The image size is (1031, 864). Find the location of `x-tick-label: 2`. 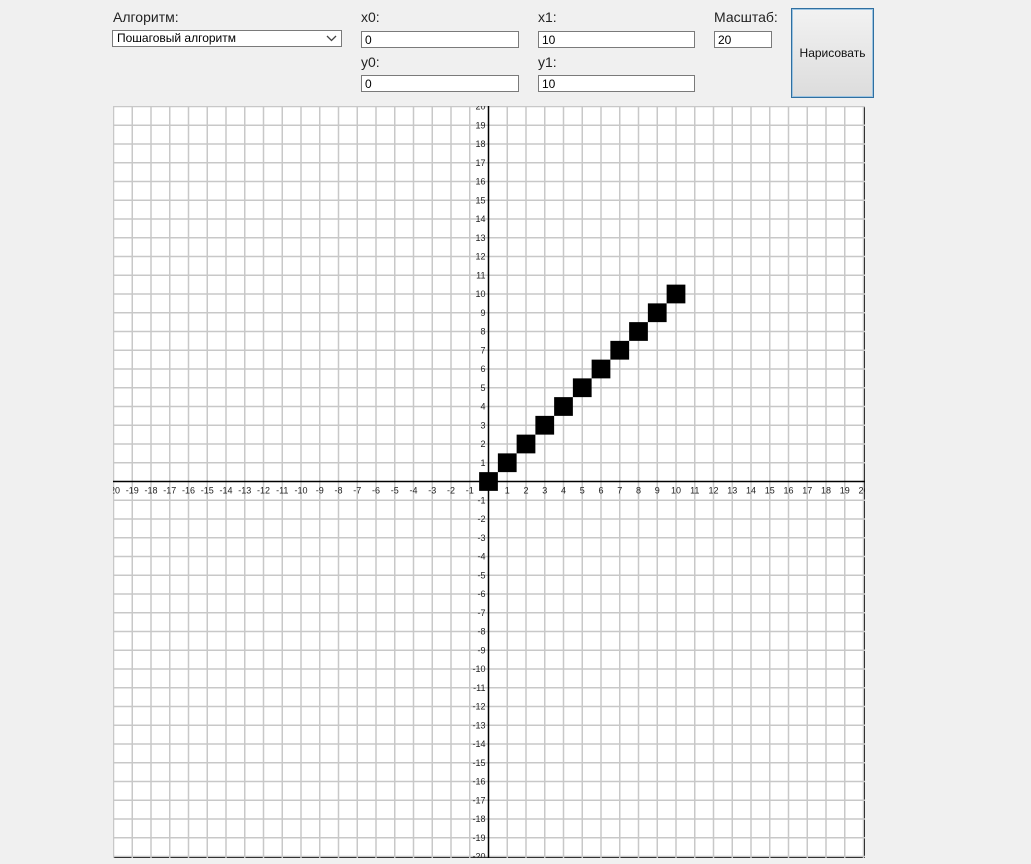

x-tick-label: 2 is located at coordinates (525, 491).